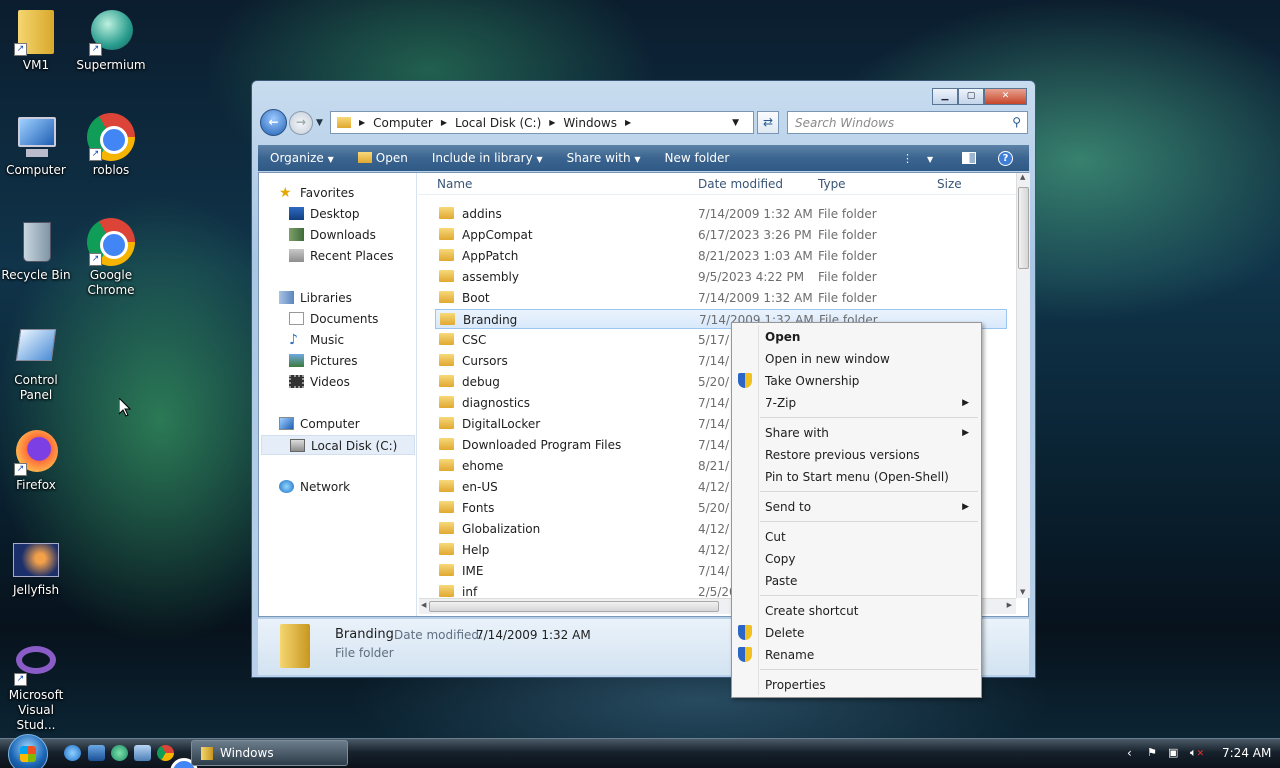  What do you see at coordinates (177, 756) in the screenshot?
I see `quicklaunch-chrome-icon` at bounding box center [177, 756].